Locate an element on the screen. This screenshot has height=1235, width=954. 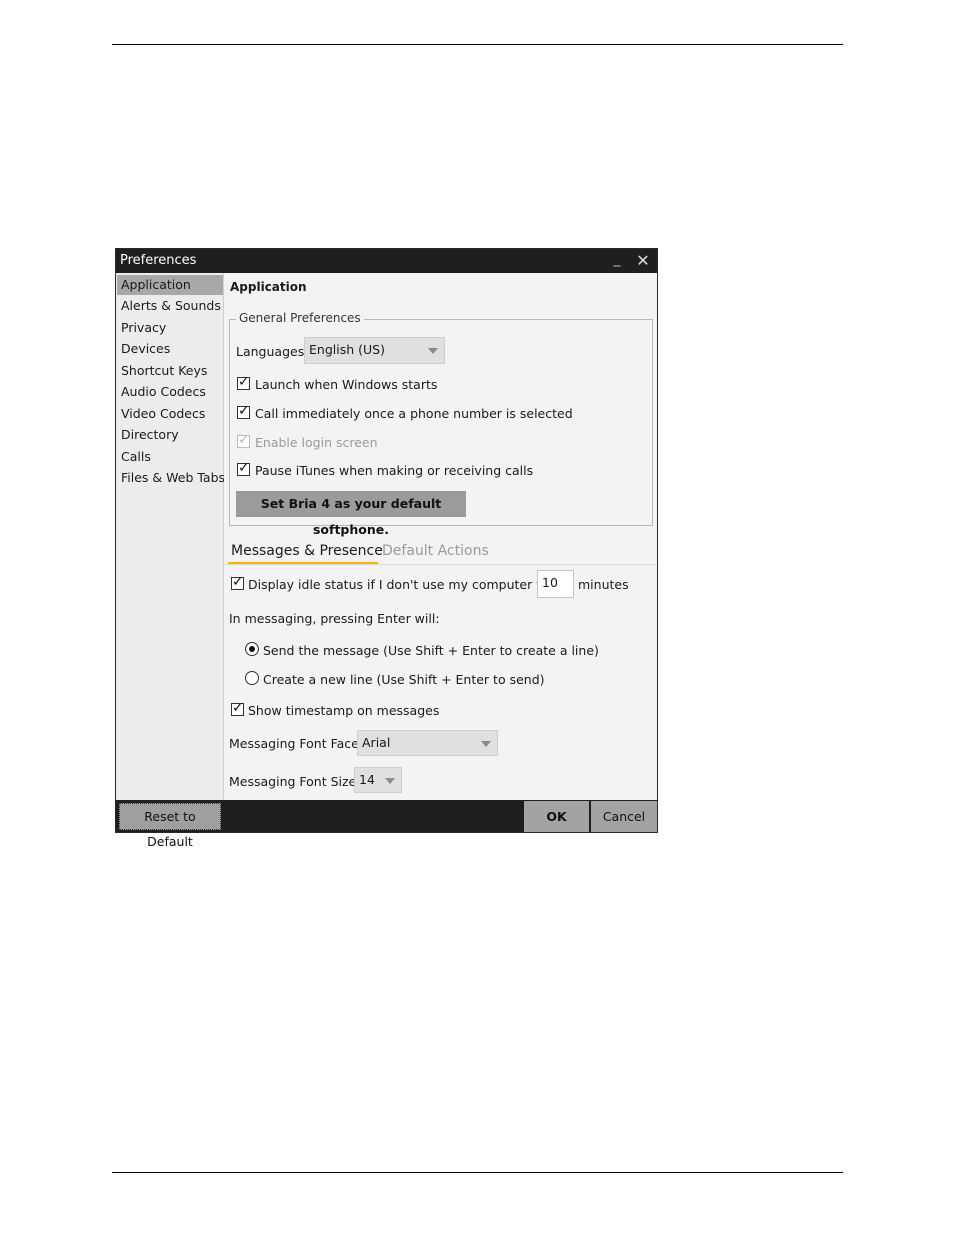
sidebar-item-files-web-tabs: Files & Web Tabs is located at coordinates (171, 478).